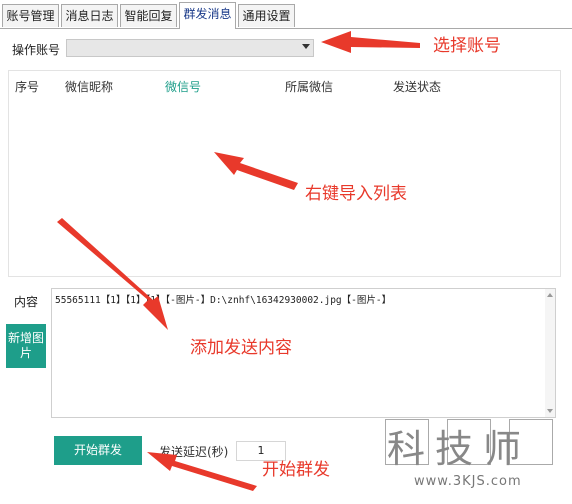 The width and height of the screenshot is (572, 504). I want to click on watermark-logo: 科技师, so click(459, 449).